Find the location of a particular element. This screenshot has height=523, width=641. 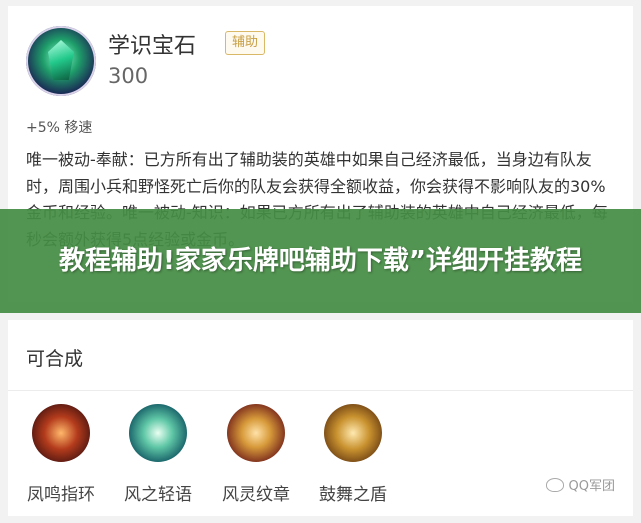

watermark: QQ军团 is located at coordinates (580, 484).